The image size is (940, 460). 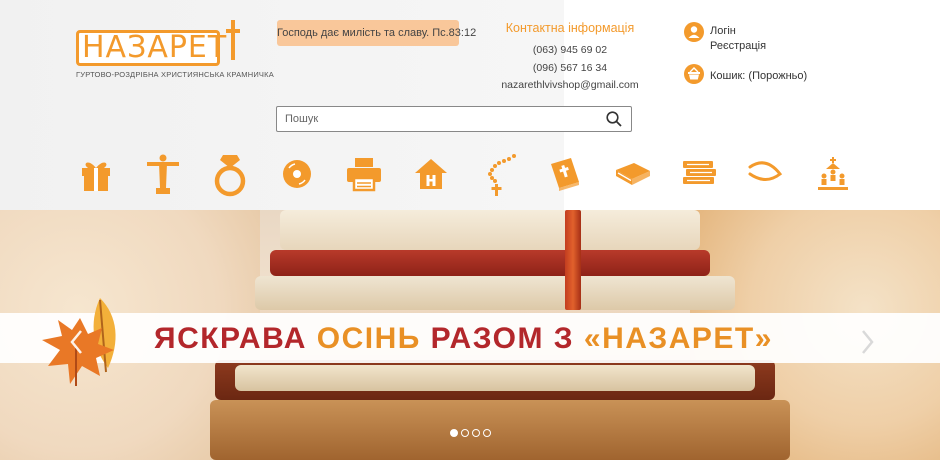 I want to click on contact-phone-2: (096) 567 16 34, so click(x=570, y=67).